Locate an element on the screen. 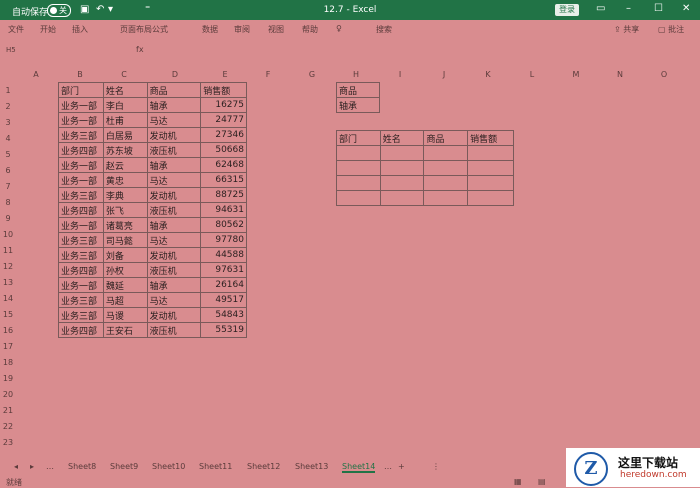 Image resolution: width=700 pixels, height=488 pixels. row-header: 13 is located at coordinates (8, 282).